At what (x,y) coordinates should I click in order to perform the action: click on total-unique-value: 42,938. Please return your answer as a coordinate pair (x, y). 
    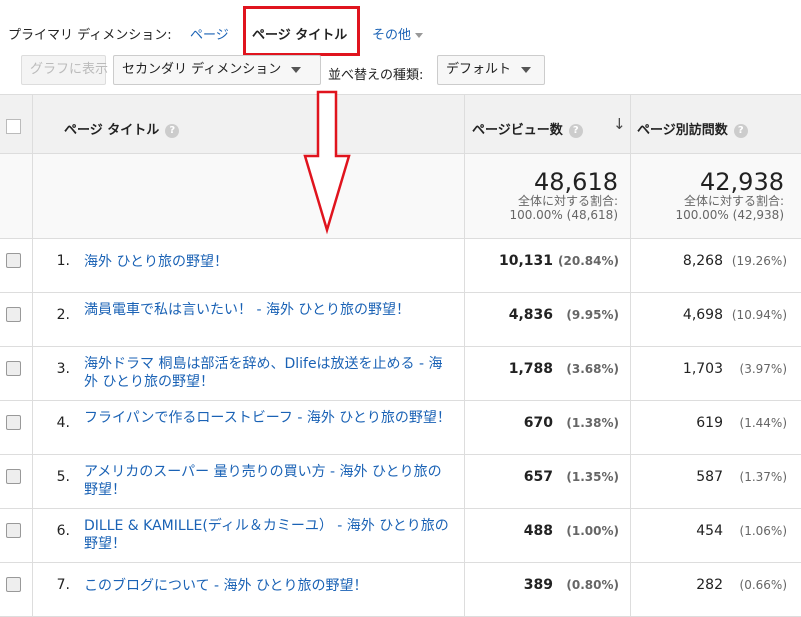
    Looking at the image, I should click on (742, 182).